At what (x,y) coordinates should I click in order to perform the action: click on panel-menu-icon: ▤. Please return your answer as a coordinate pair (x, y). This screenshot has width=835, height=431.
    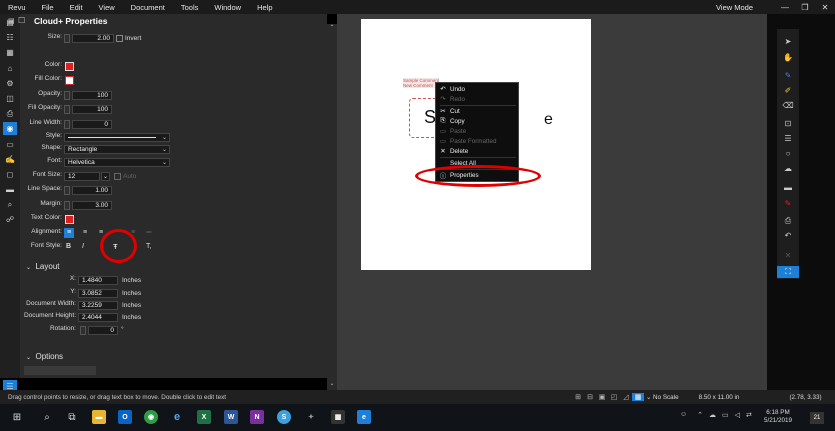
    Looking at the image, I should click on (11, 21).